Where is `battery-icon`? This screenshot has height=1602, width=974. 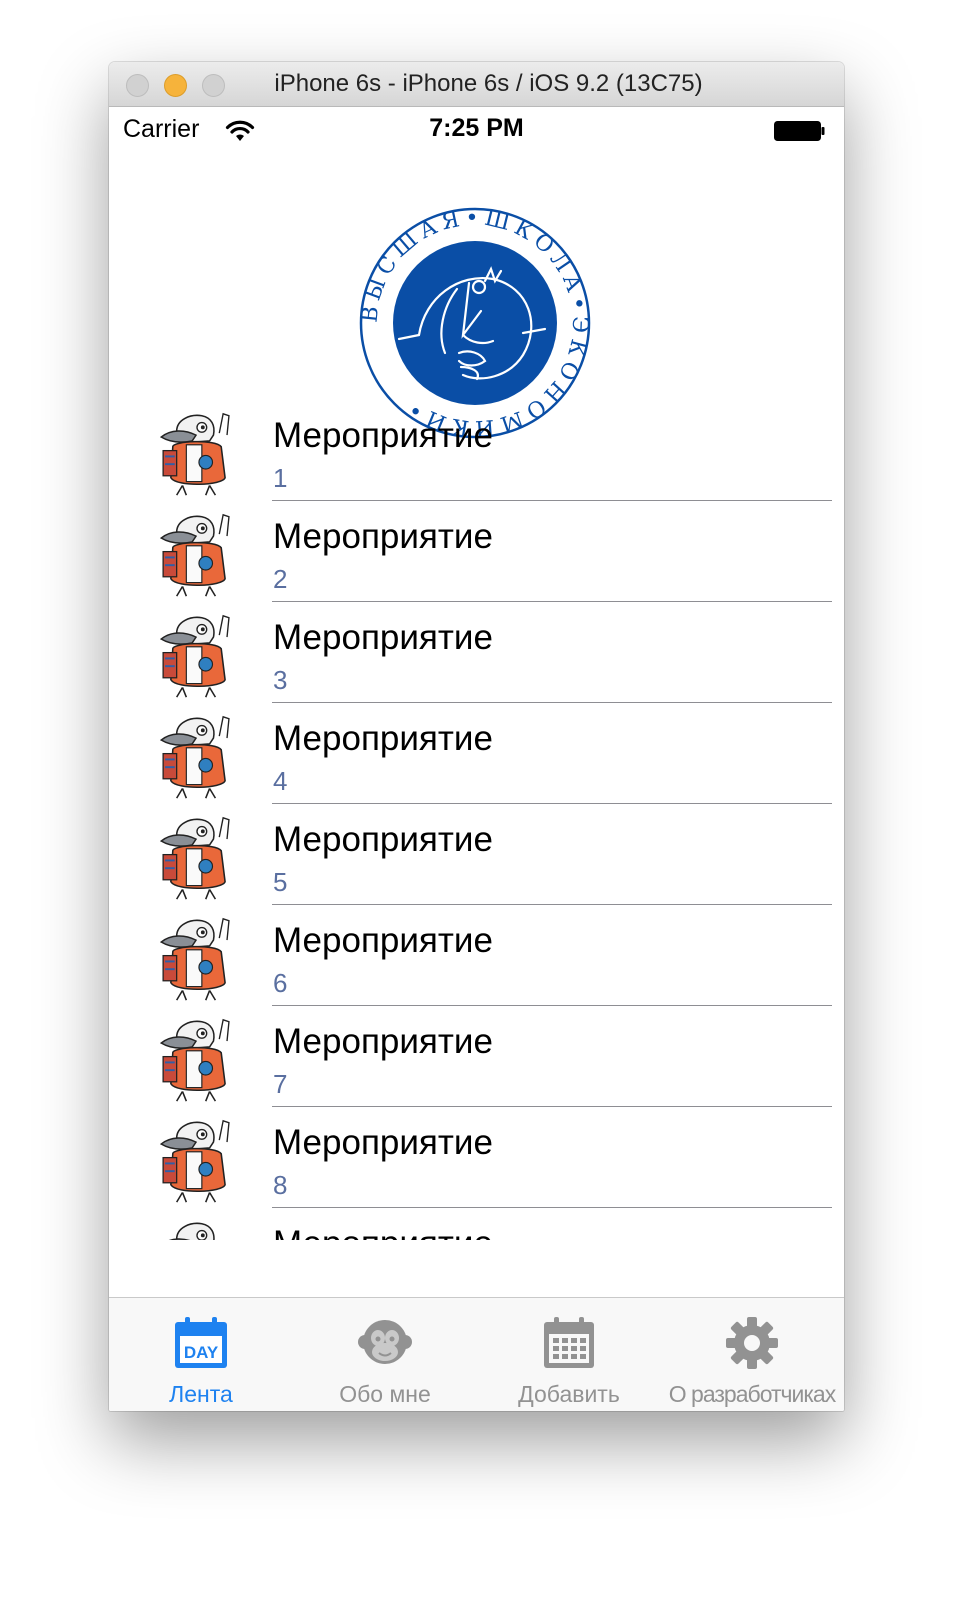
battery-icon is located at coordinates (799, 131).